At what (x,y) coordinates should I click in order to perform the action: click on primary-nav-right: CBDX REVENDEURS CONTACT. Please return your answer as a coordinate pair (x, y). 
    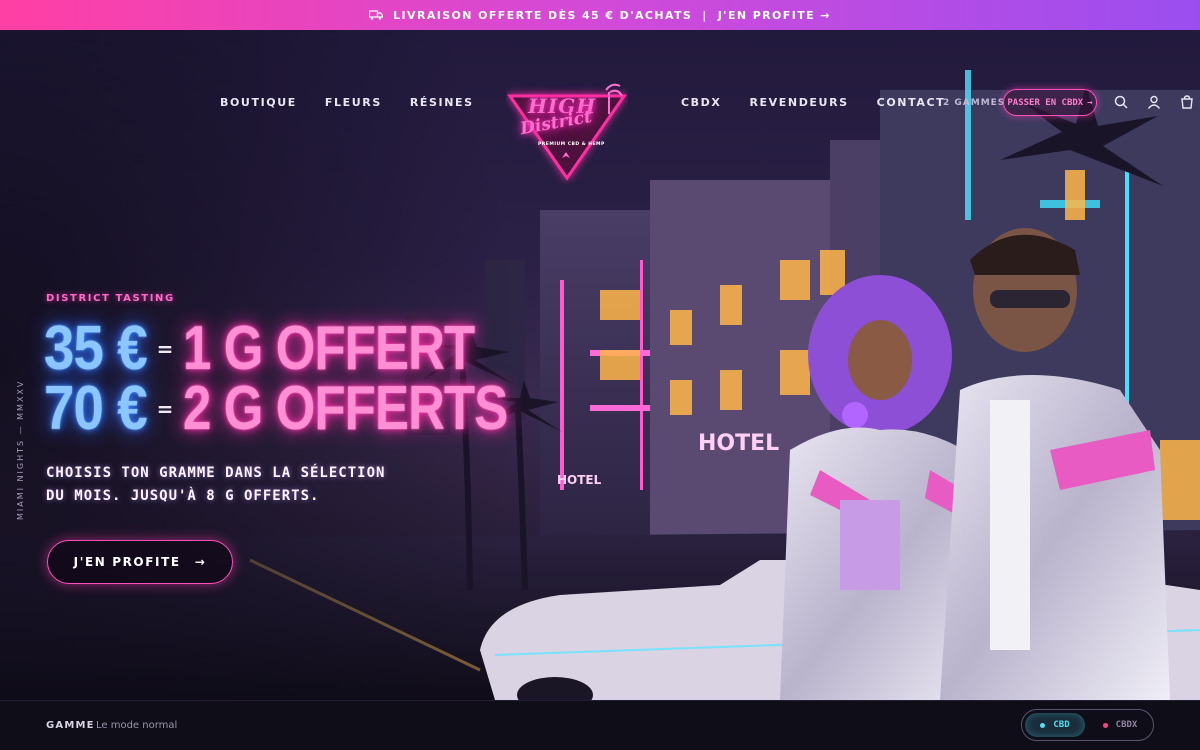
    Looking at the image, I should click on (813, 102).